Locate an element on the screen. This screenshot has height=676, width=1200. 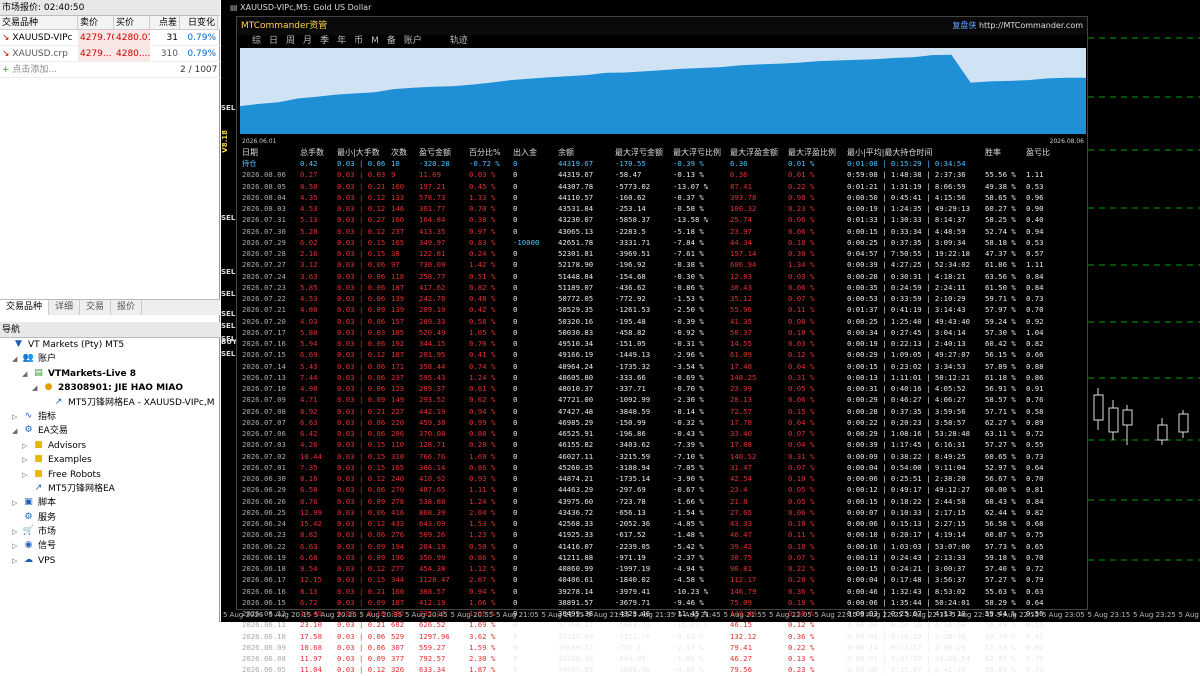
chart-menu-icon: ▤ is located at coordinates (234, 7).